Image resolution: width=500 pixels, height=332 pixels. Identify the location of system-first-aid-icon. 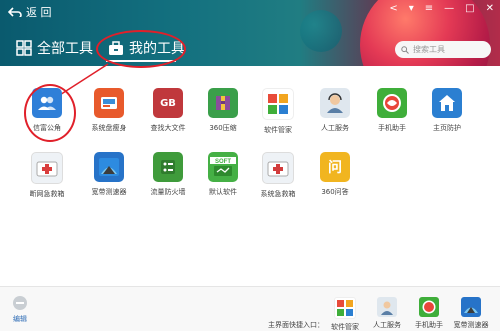
(278, 168).